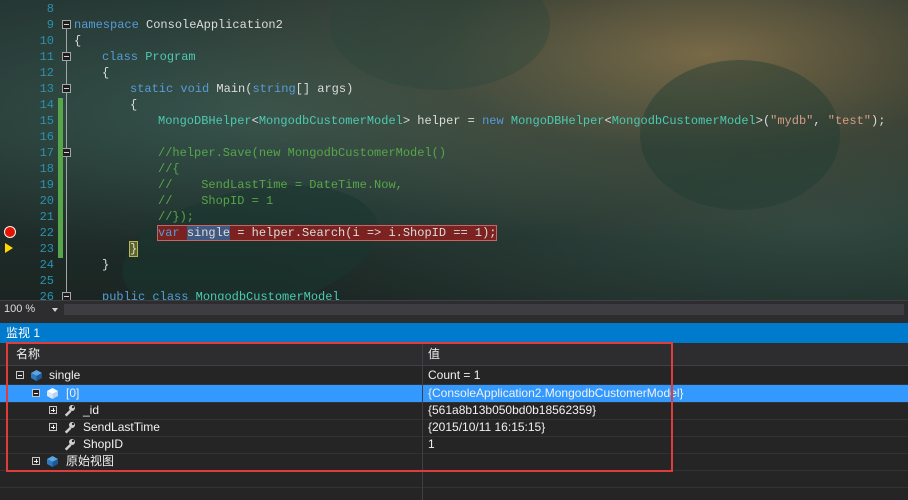  What do you see at coordinates (46, 121) in the screenshot?
I see `line-number: 15` at bounding box center [46, 121].